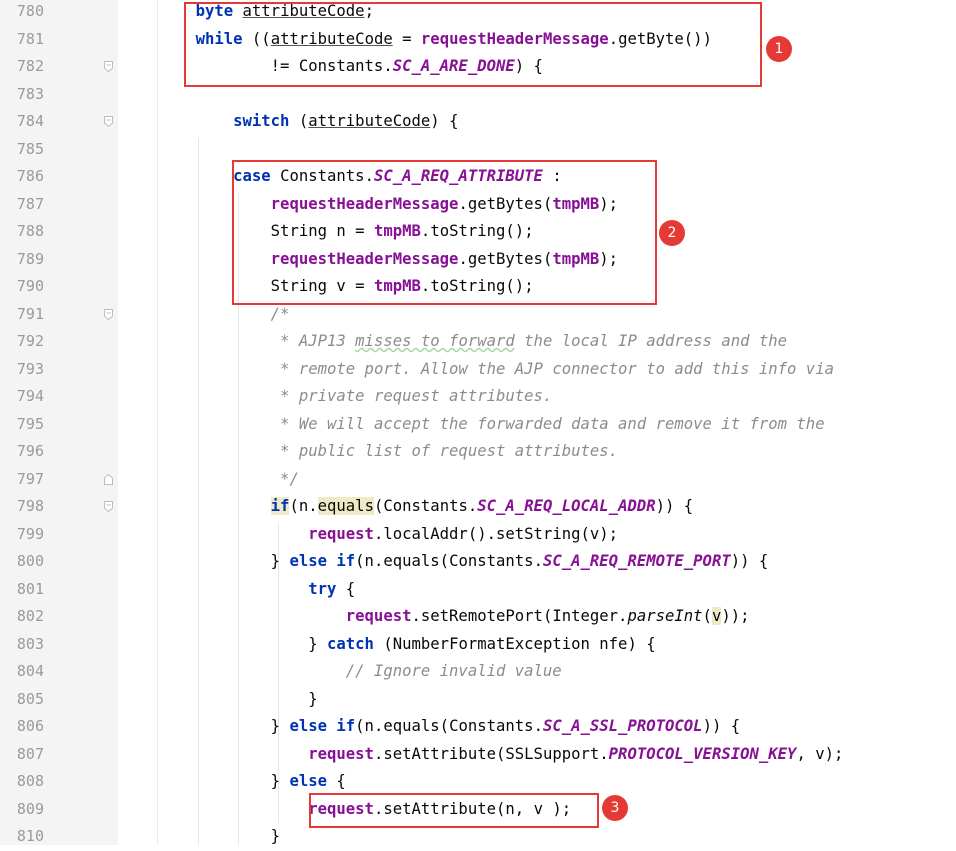 The image size is (956, 851). What do you see at coordinates (30, 203) in the screenshot?
I see `line-number: 787` at bounding box center [30, 203].